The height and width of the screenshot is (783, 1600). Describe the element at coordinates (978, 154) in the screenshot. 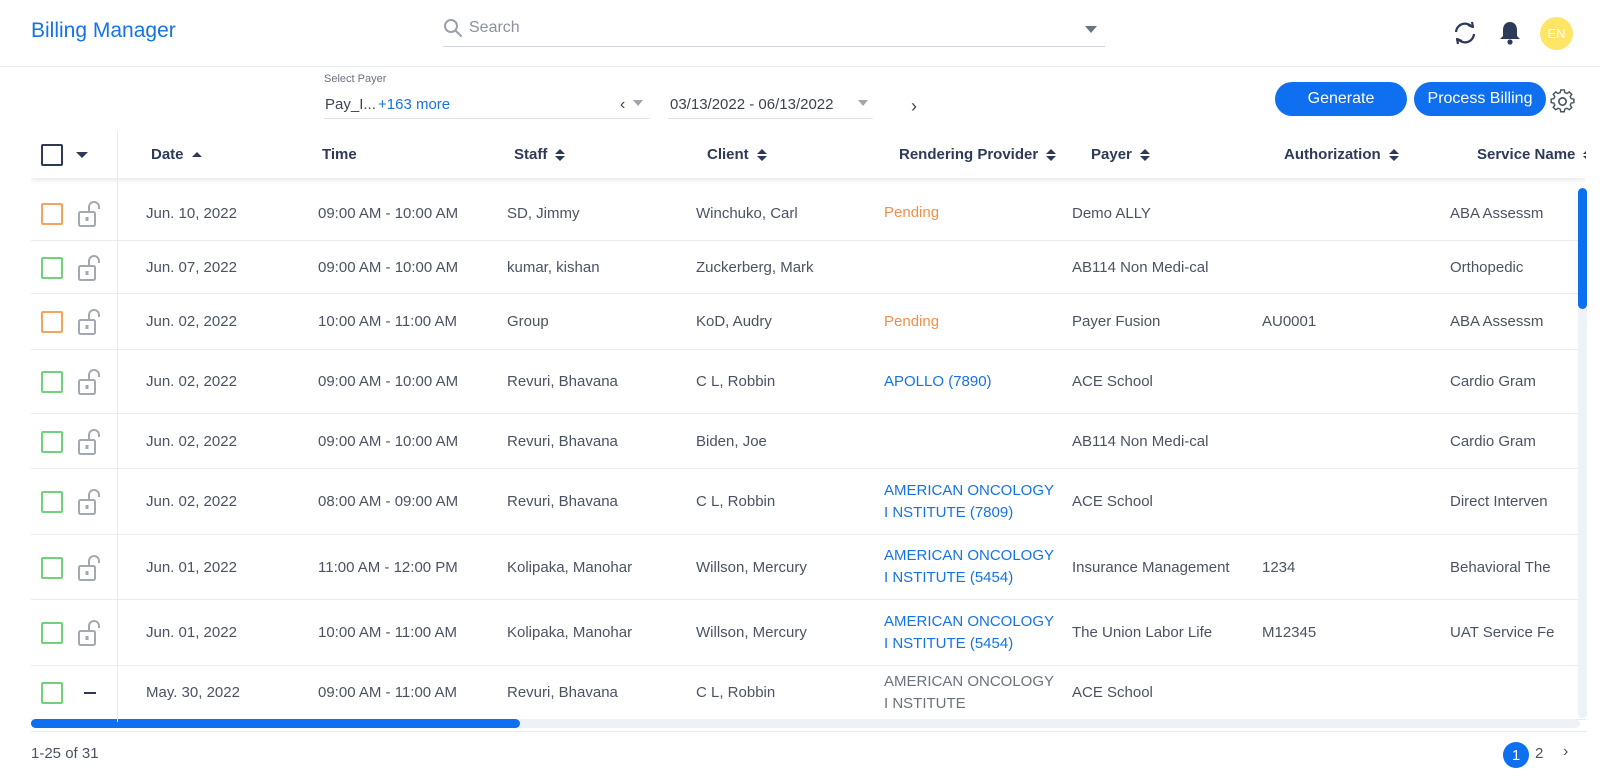

I see `column-header-rendering-provider: Rendering Provider` at that location.